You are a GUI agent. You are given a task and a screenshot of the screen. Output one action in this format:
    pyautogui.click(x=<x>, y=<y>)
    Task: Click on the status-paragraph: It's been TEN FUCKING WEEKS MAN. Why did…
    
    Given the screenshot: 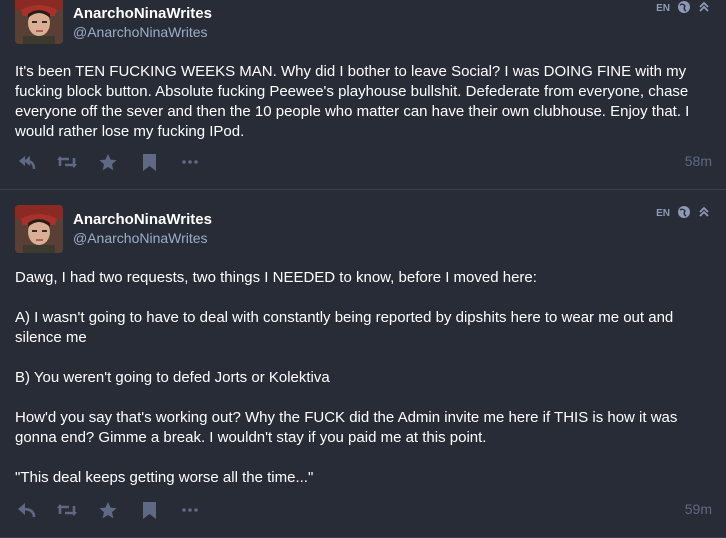 What is the action you would take?
    pyautogui.click(x=352, y=101)
    